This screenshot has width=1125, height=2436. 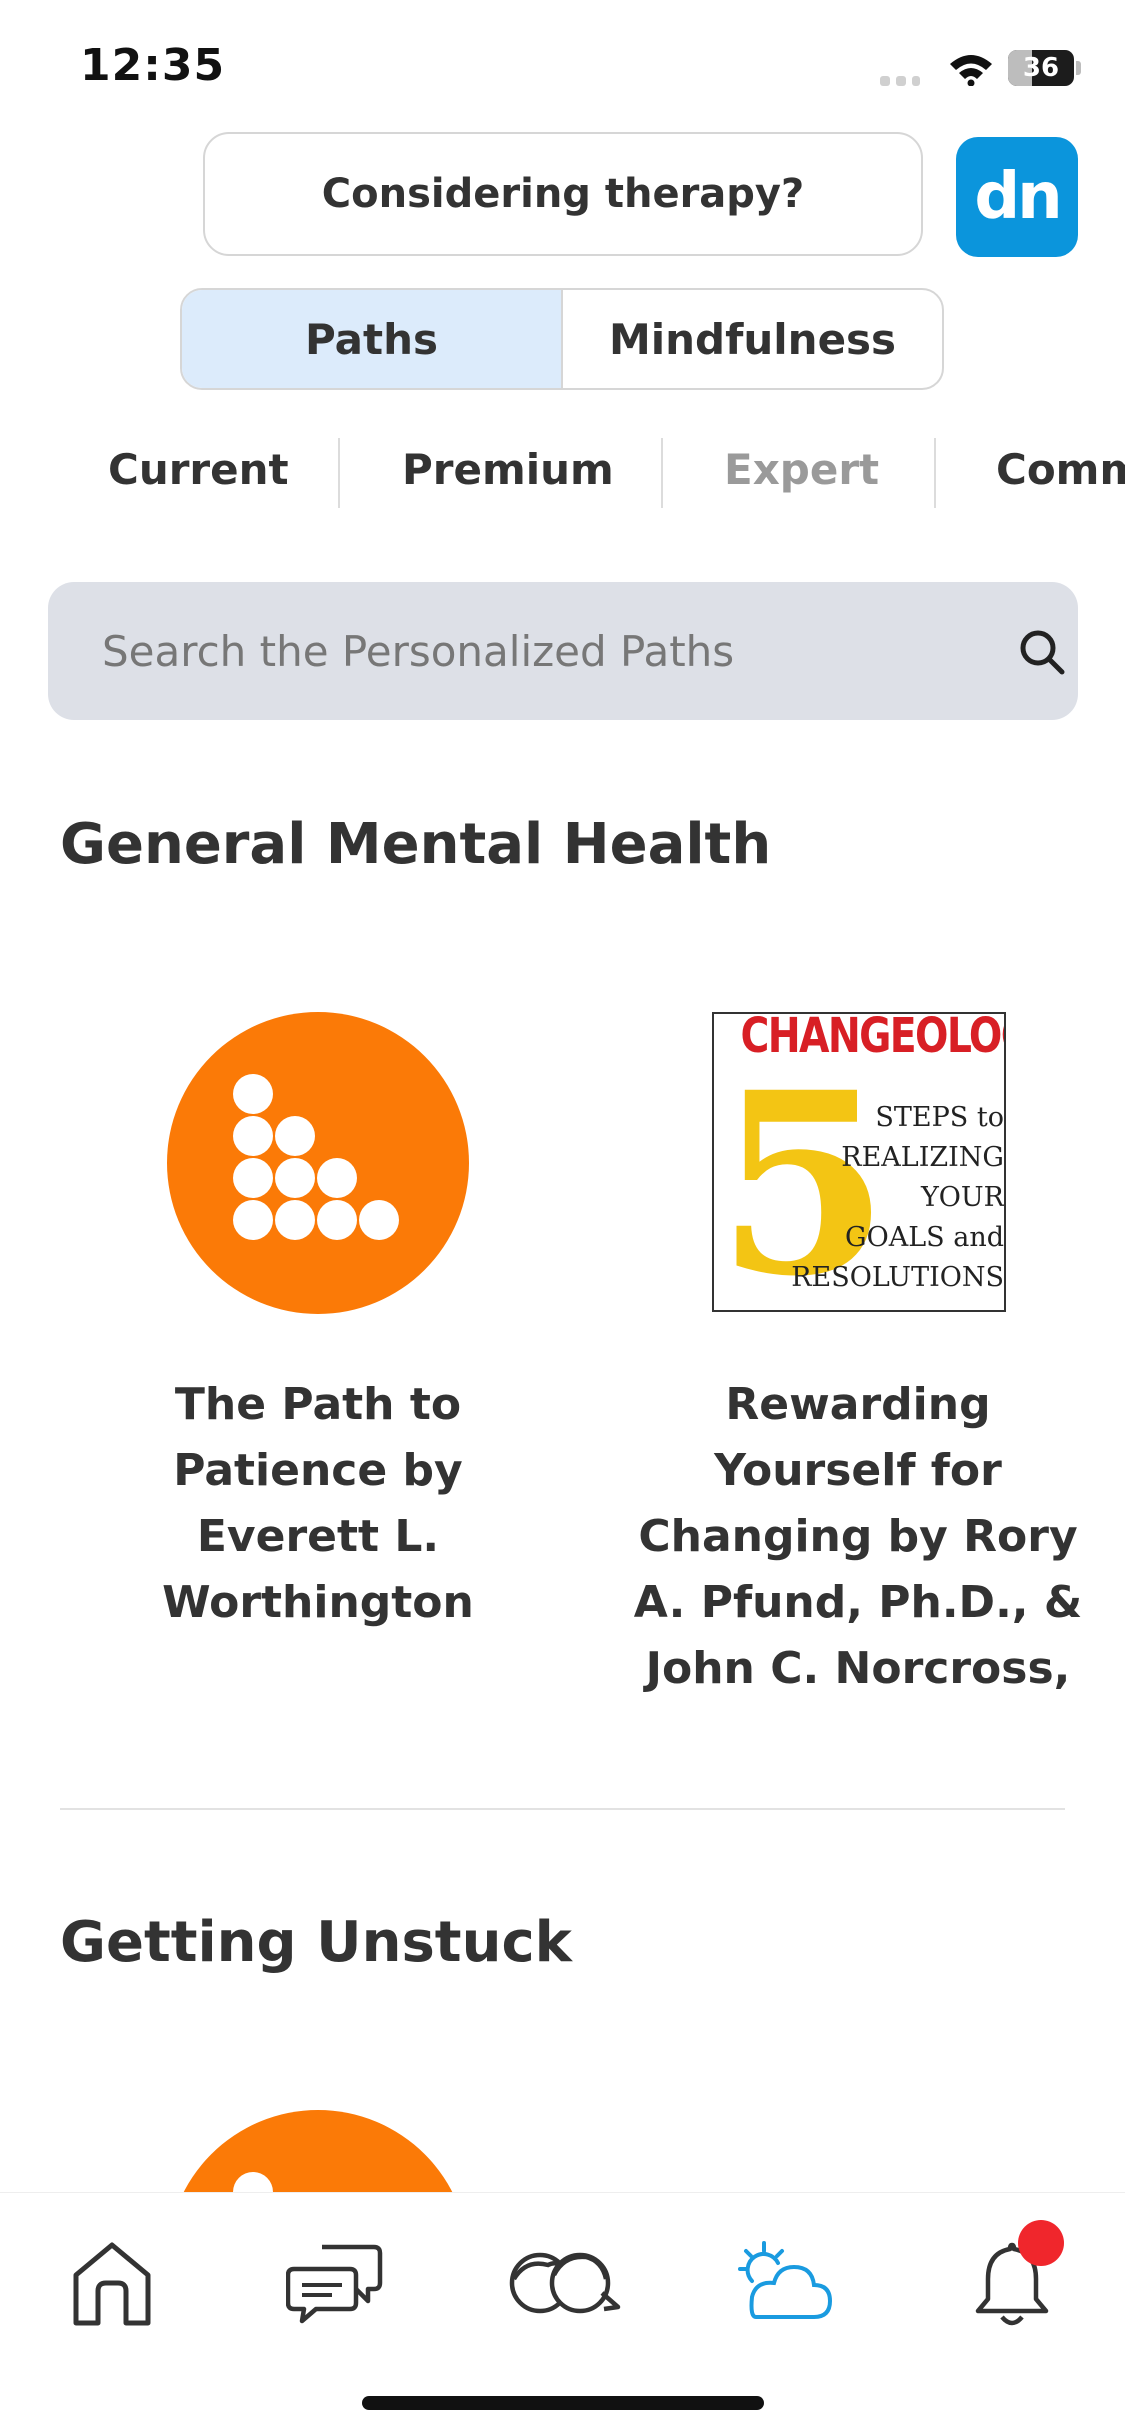 What do you see at coordinates (563, 194) in the screenshot?
I see `considering-therapy-button: Considering therapy?` at bounding box center [563, 194].